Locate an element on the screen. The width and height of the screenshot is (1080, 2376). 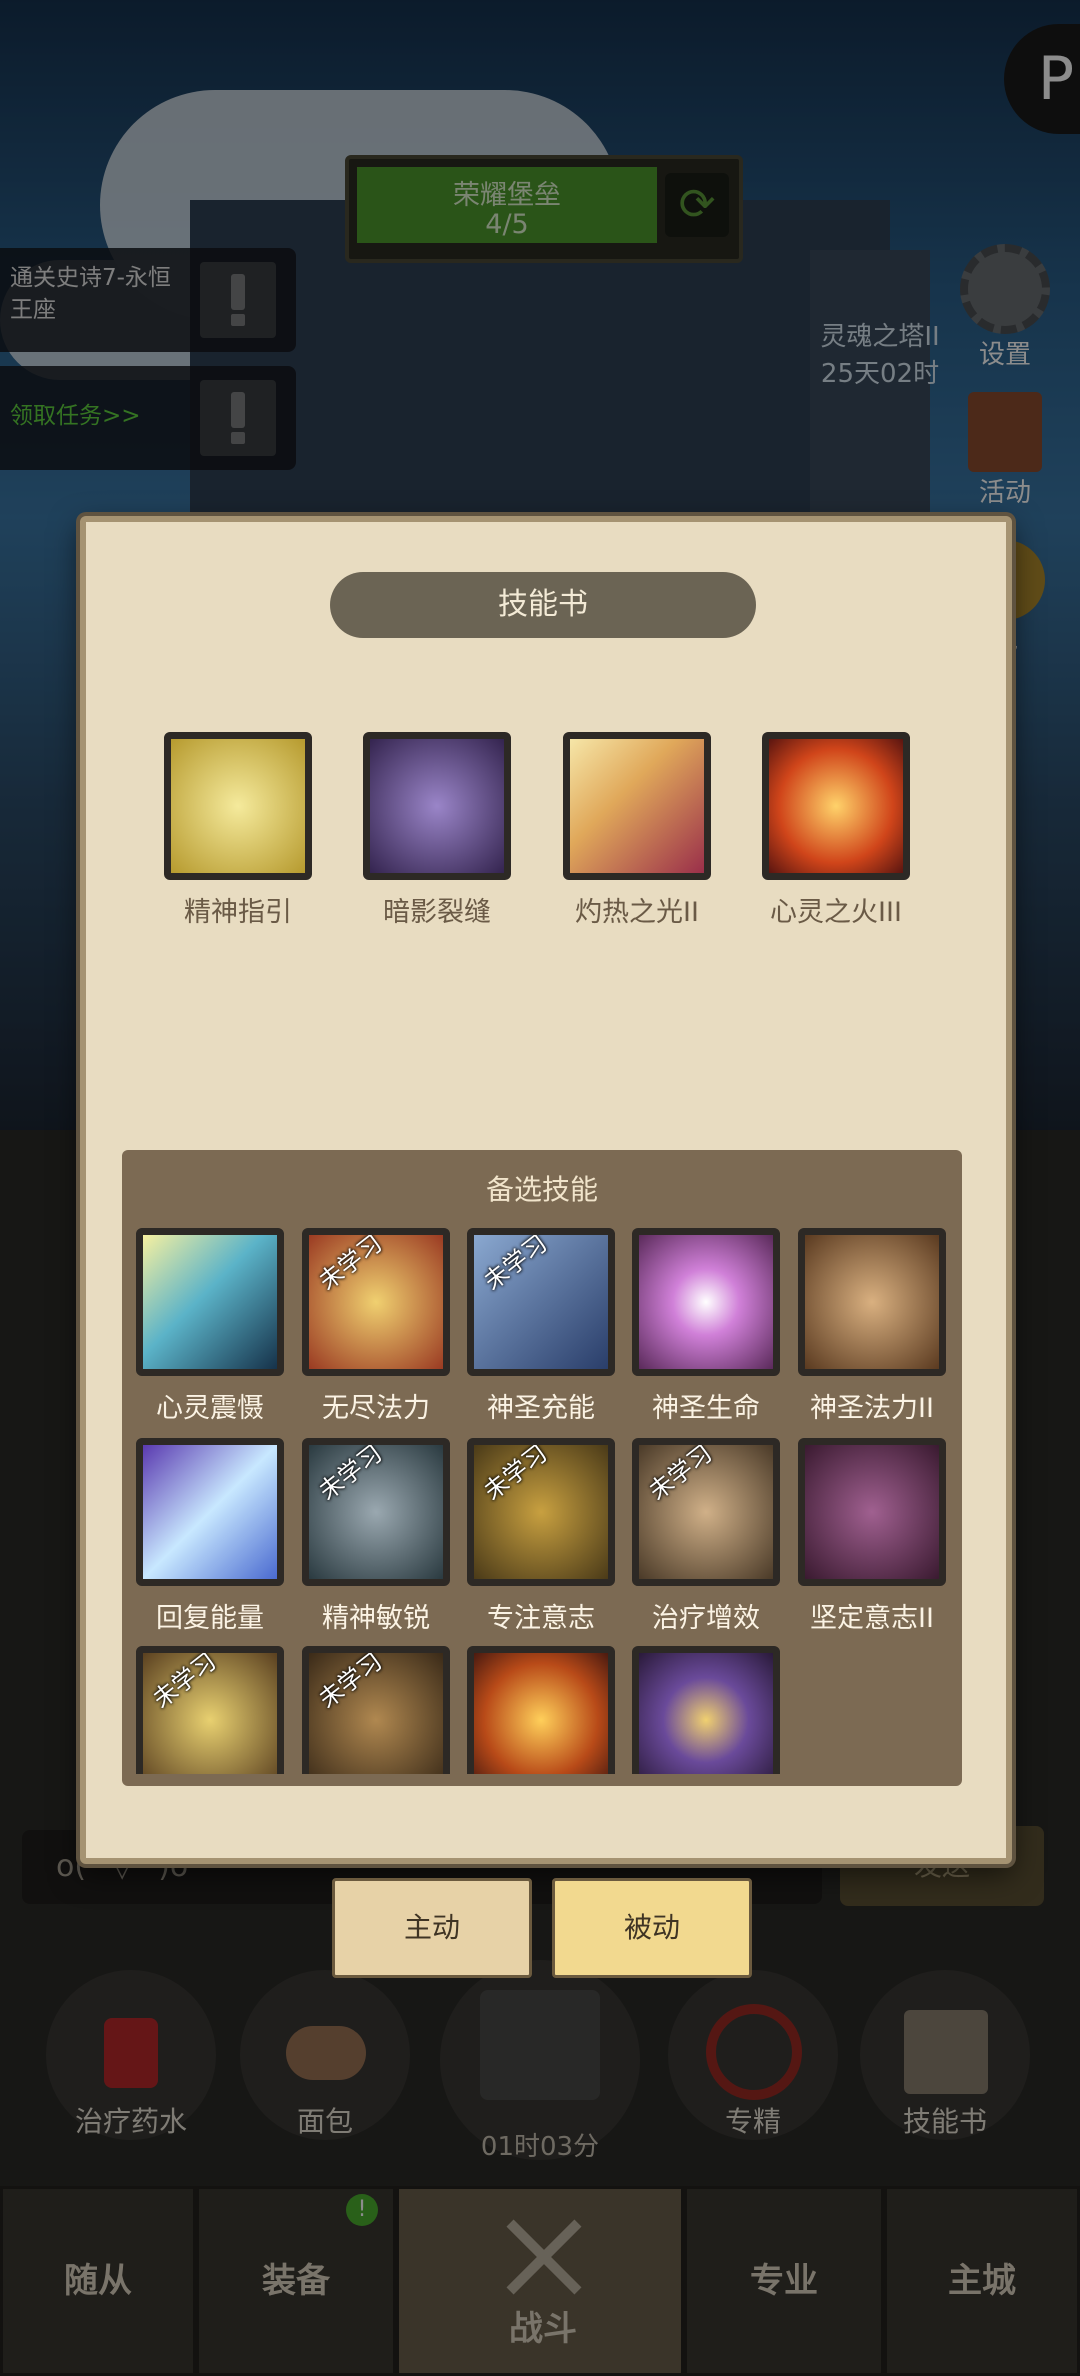
equipped-skill: 心灵之火III is located at coordinates (836, 830).